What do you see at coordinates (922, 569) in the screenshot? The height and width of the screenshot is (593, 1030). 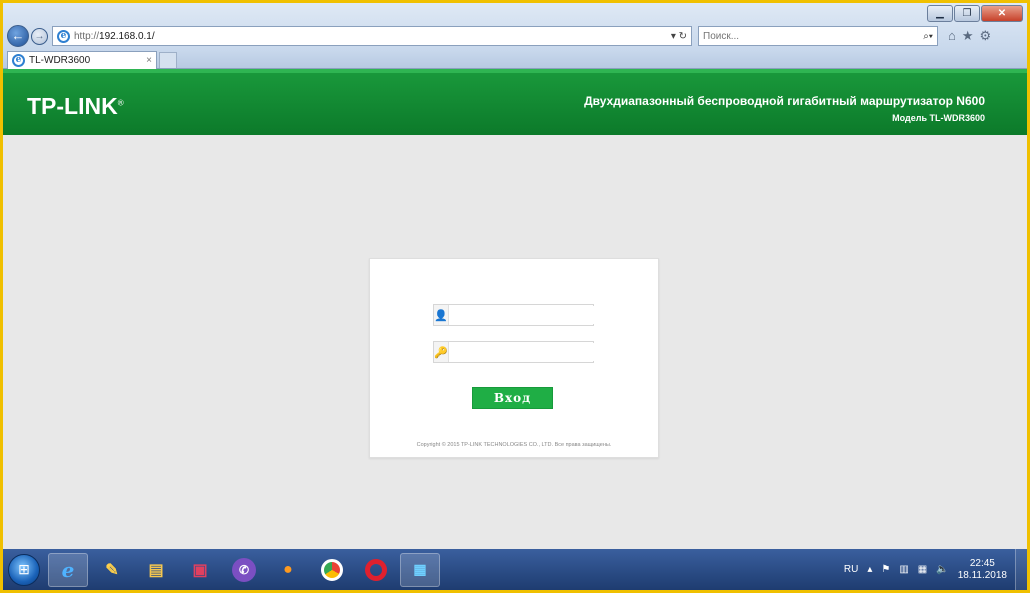 I see `network-icon: ▦` at bounding box center [922, 569].